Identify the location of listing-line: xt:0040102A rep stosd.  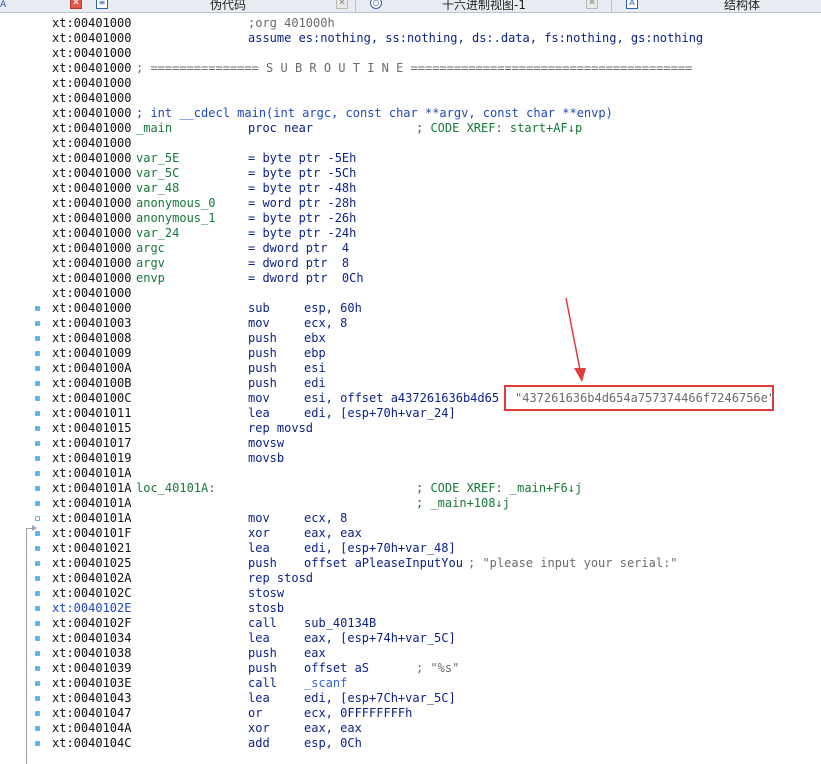
(436, 578).